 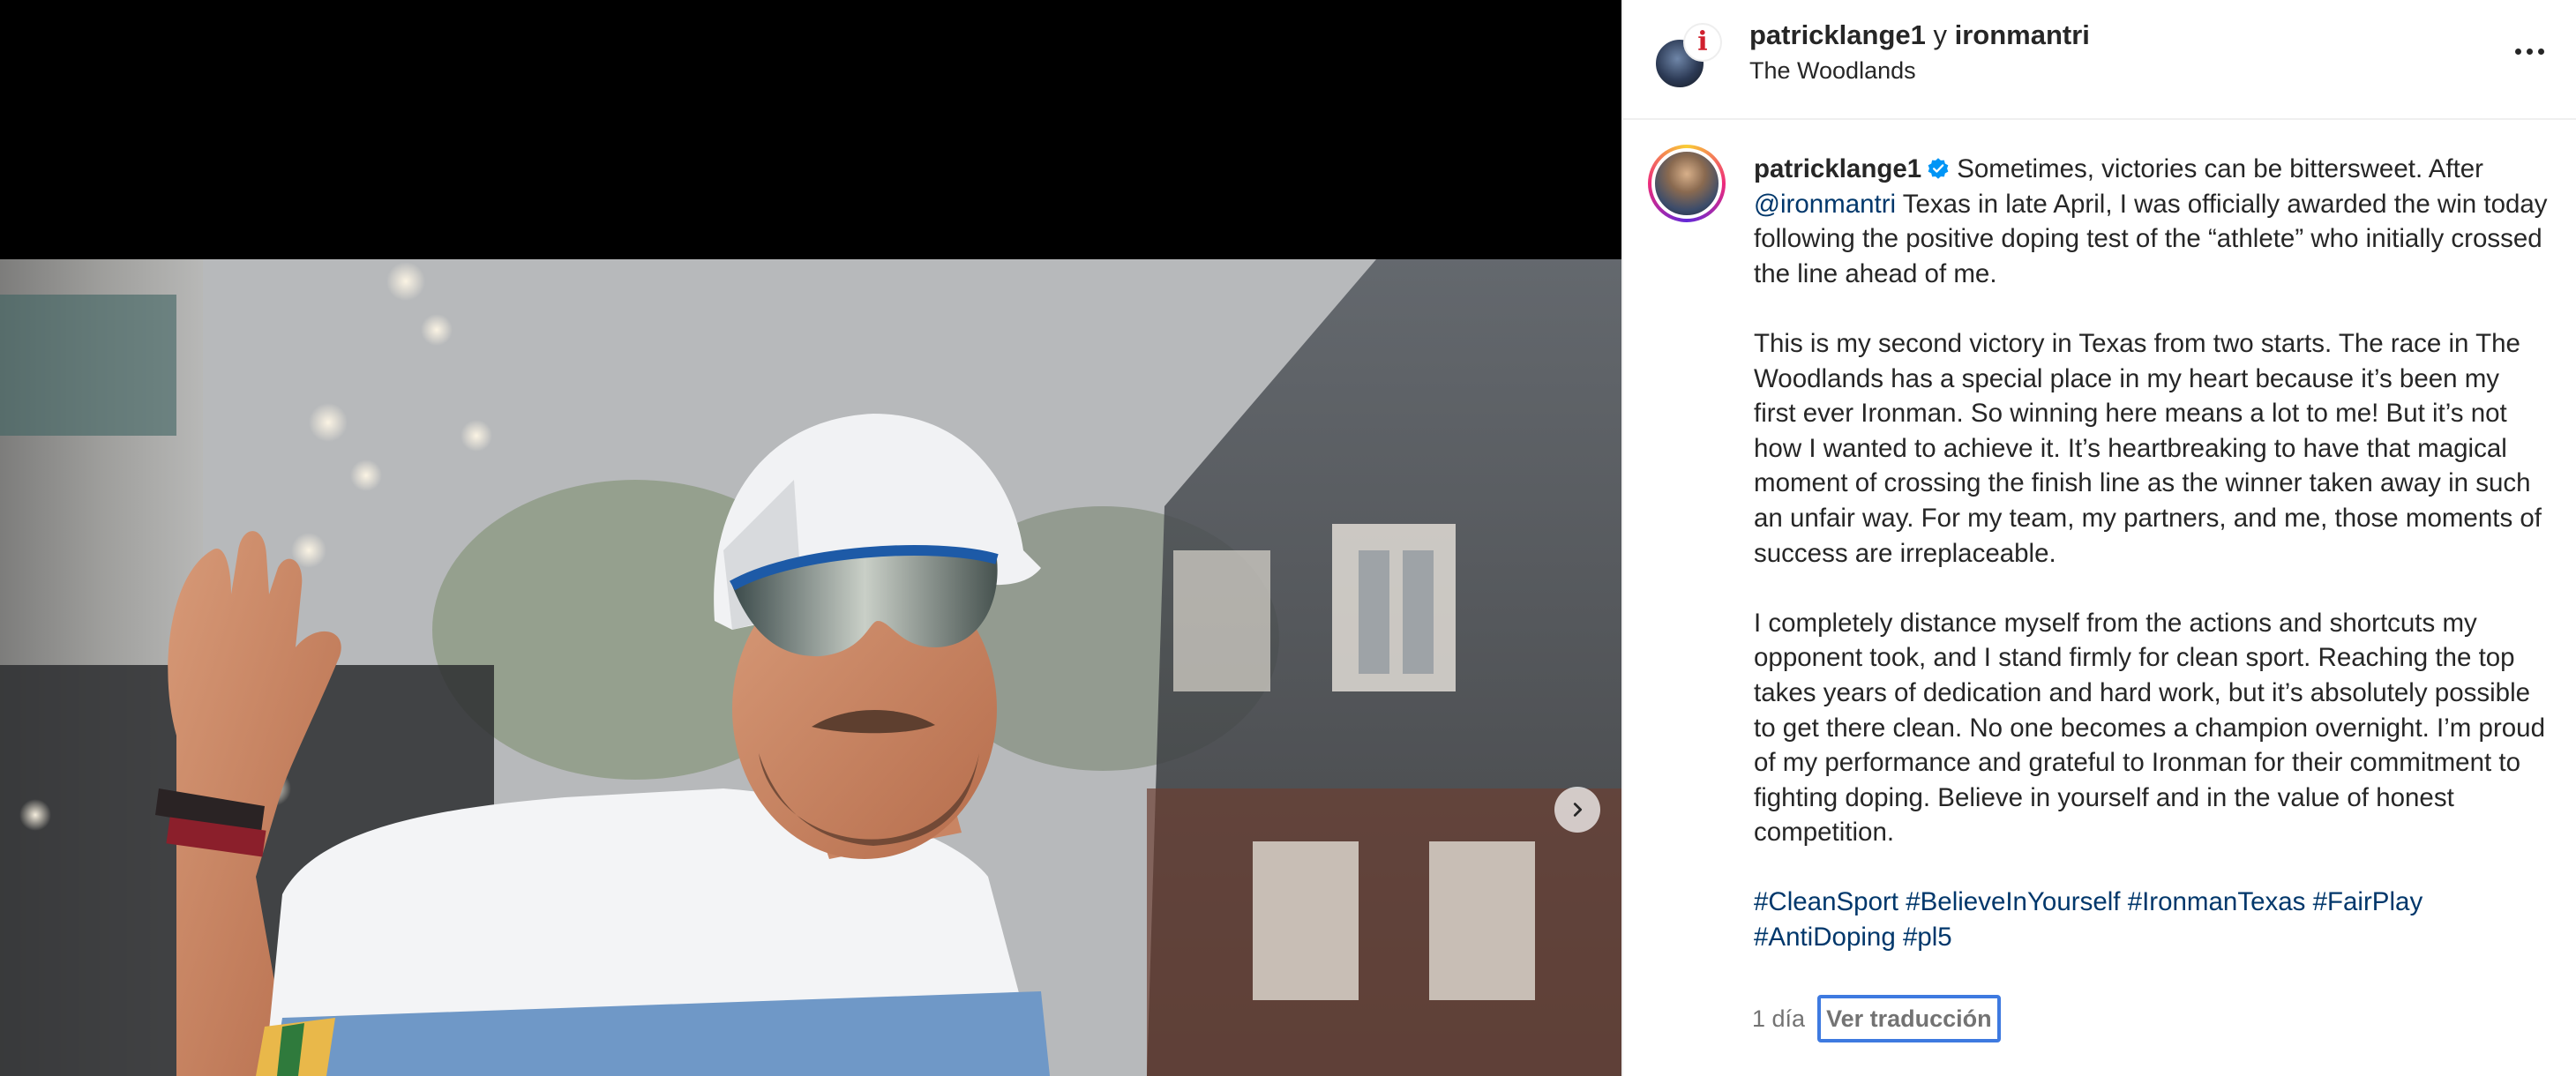 I want to click on hashtag-link: #IronmanTexas, so click(x=2217, y=901).